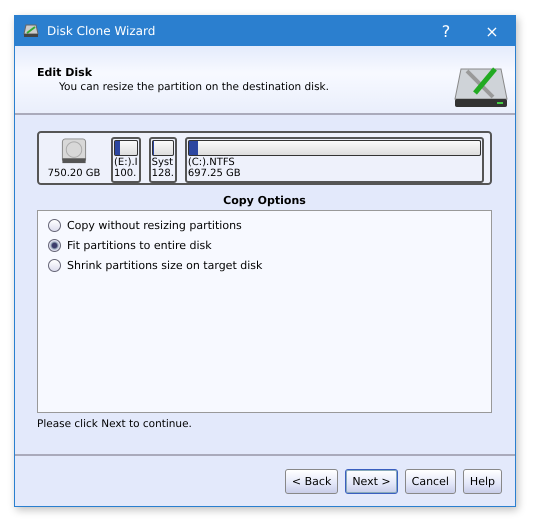 Image resolution: width=534 pixels, height=527 pixels. What do you see at coordinates (74, 151) in the screenshot?
I see `hard-drive-icon` at bounding box center [74, 151].